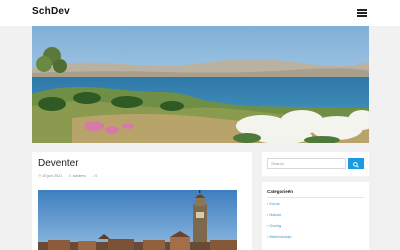 The height and width of the screenshot is (250, 400). I want to click on category-link-overig: ›Overig, so click(274, 225).